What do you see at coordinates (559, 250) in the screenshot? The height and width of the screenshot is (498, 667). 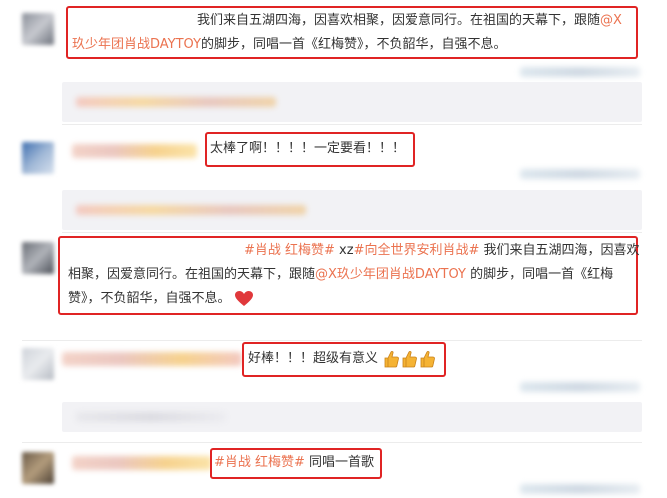 I see `comment-text-line1: 我们来自五湖四海，因喜欢` at bounding box center [559, 250].